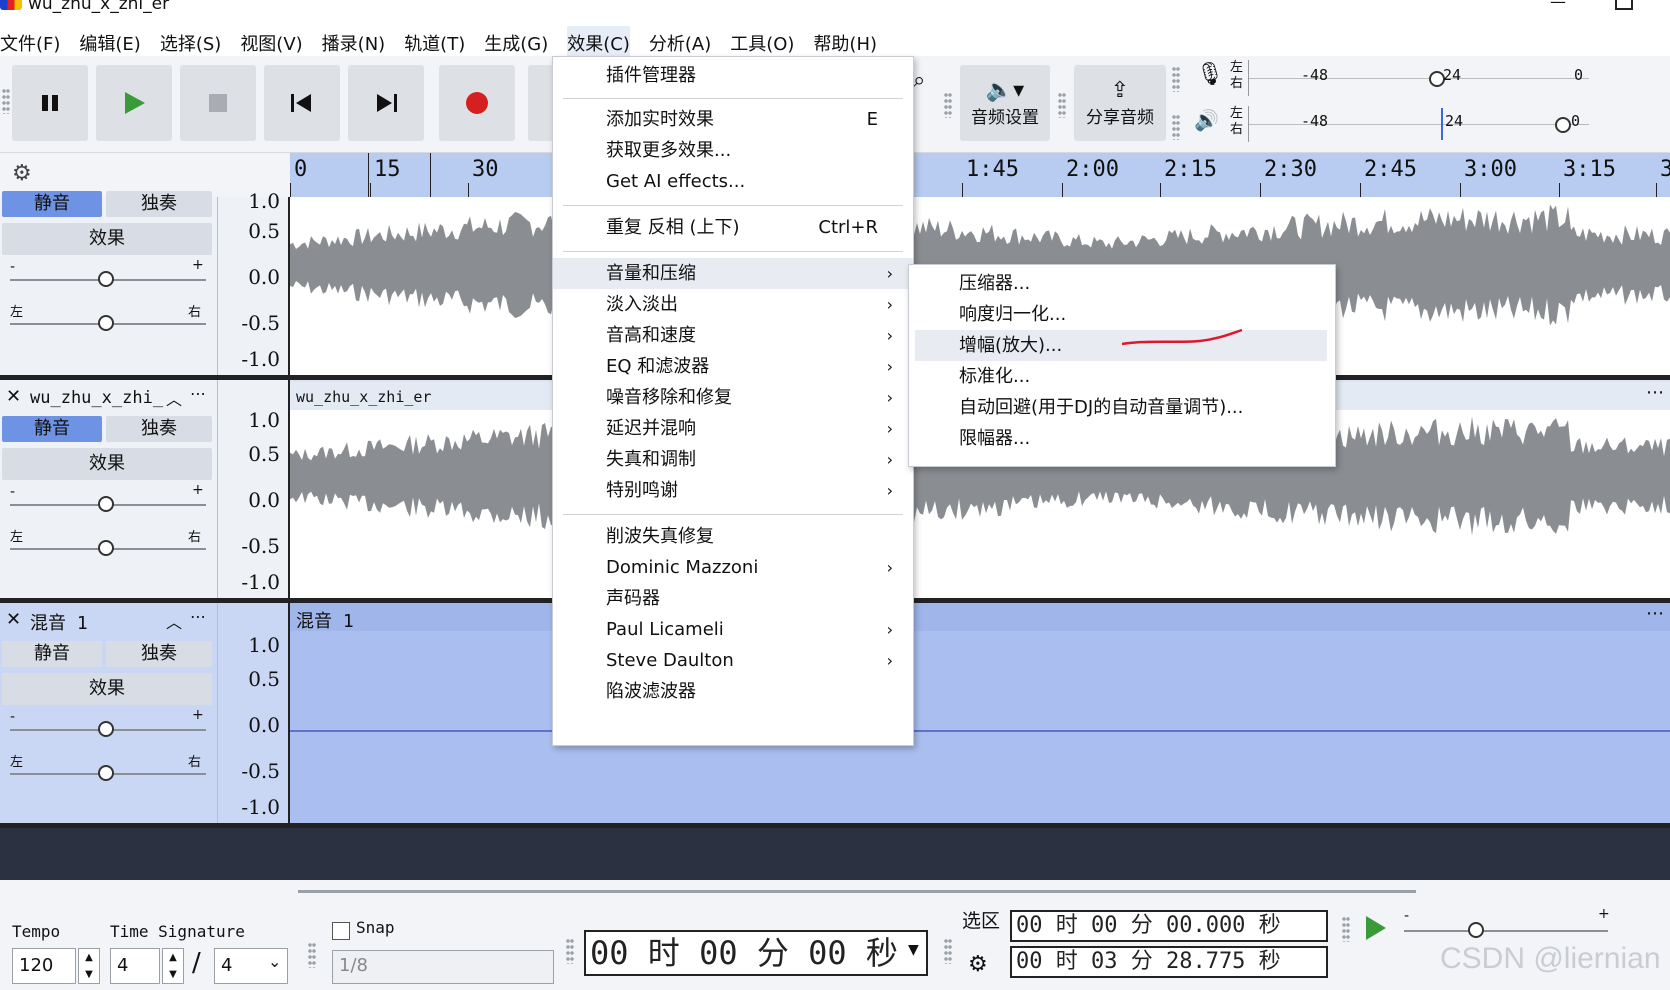 The image size is (1670, 990). Describe the element at coordinates (50, 103) in the screenshot. I see `pause-button` at that location.